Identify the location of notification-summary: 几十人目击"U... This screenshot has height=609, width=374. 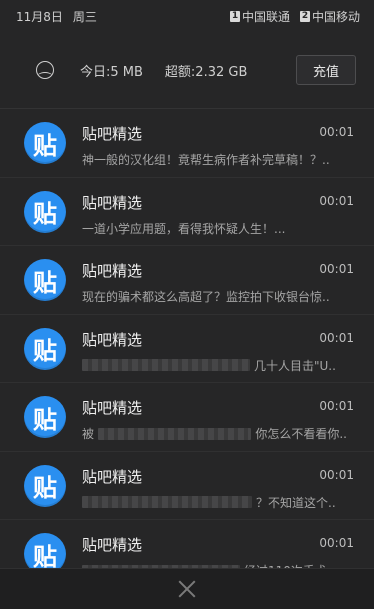
(295, 365).